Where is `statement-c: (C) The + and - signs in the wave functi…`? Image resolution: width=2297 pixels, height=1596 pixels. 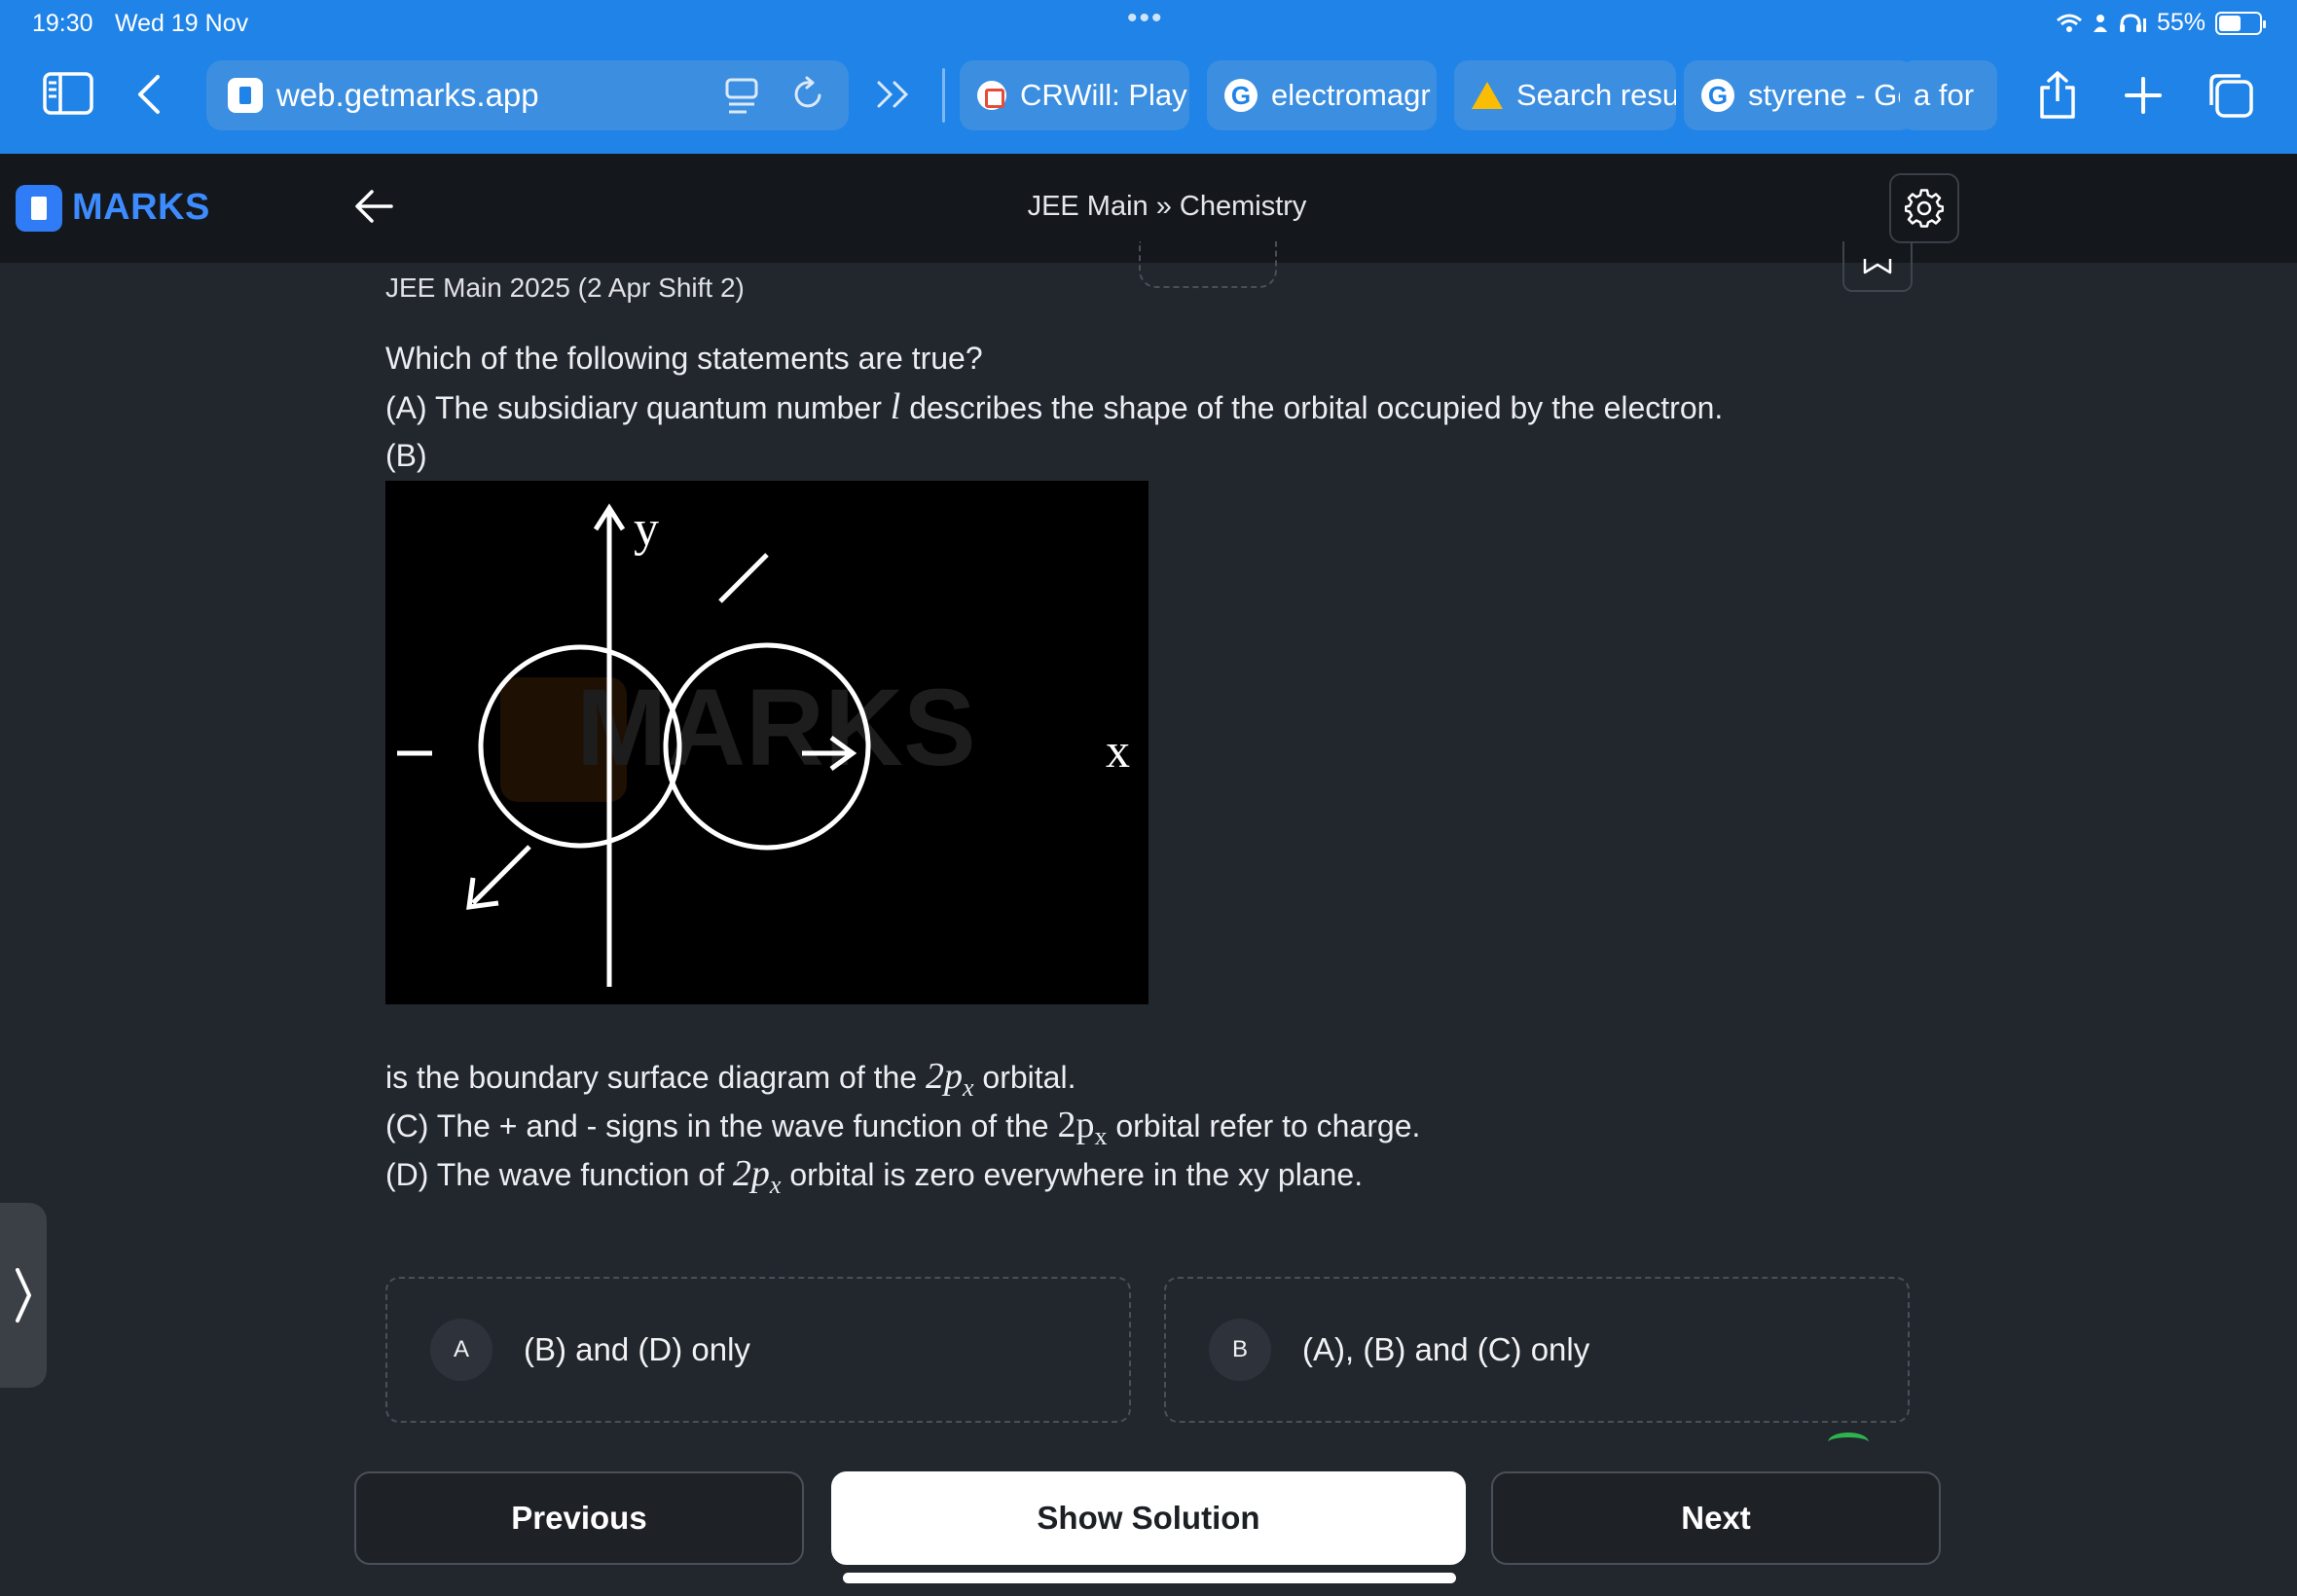 statement-c: (C) The + and - signs in the wave functi… is located at coordinates (903, 1127).